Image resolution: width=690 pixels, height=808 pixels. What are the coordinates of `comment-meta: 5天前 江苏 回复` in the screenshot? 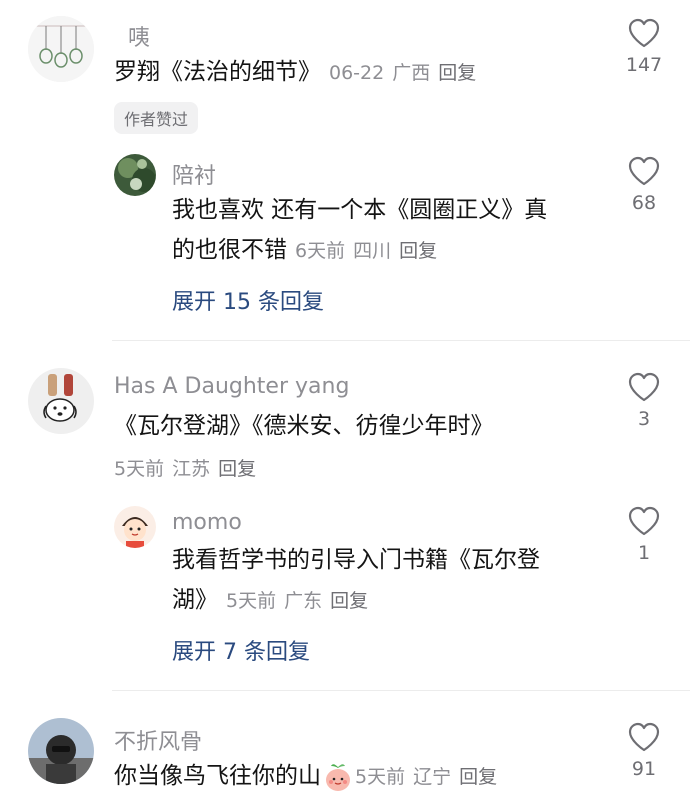 It's located at (185, 467).